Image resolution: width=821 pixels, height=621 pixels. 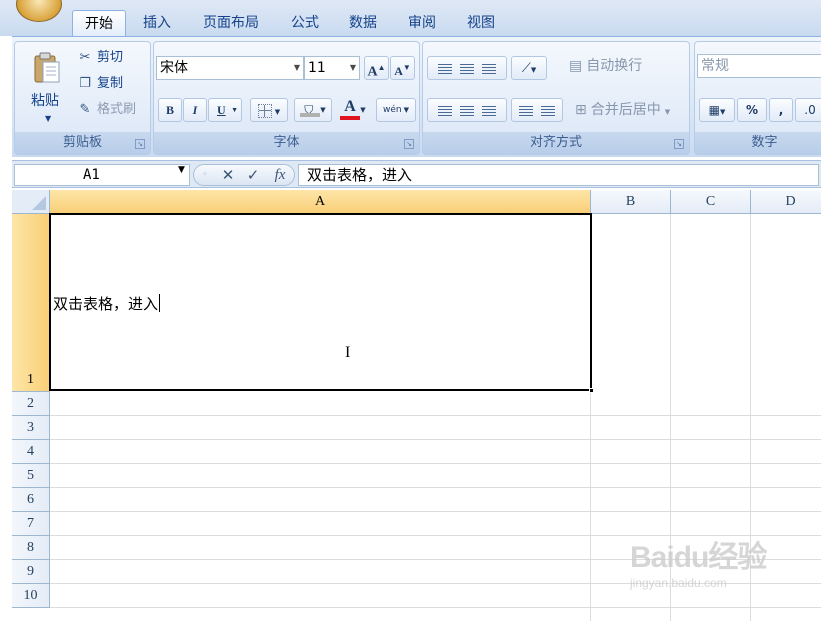 What do you see at coordinates (221, 110) in the screenshot?
I see `underline-icon: U` at bounding box center [221, 110].